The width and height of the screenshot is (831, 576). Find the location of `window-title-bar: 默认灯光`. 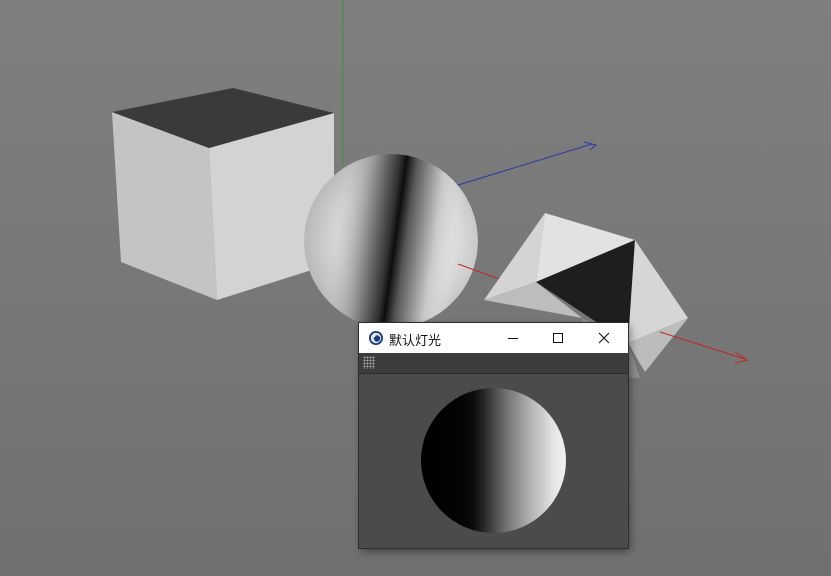

window-title-bar: 默认灯光 is located at coordinates (493, 338).